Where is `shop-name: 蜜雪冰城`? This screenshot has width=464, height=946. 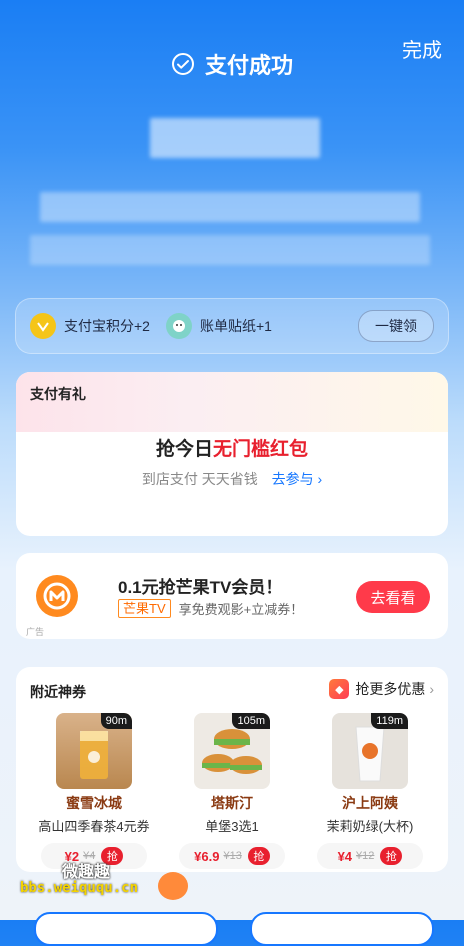 shop-name: 蜜雪冰城 is located at coordinates (94, 803).